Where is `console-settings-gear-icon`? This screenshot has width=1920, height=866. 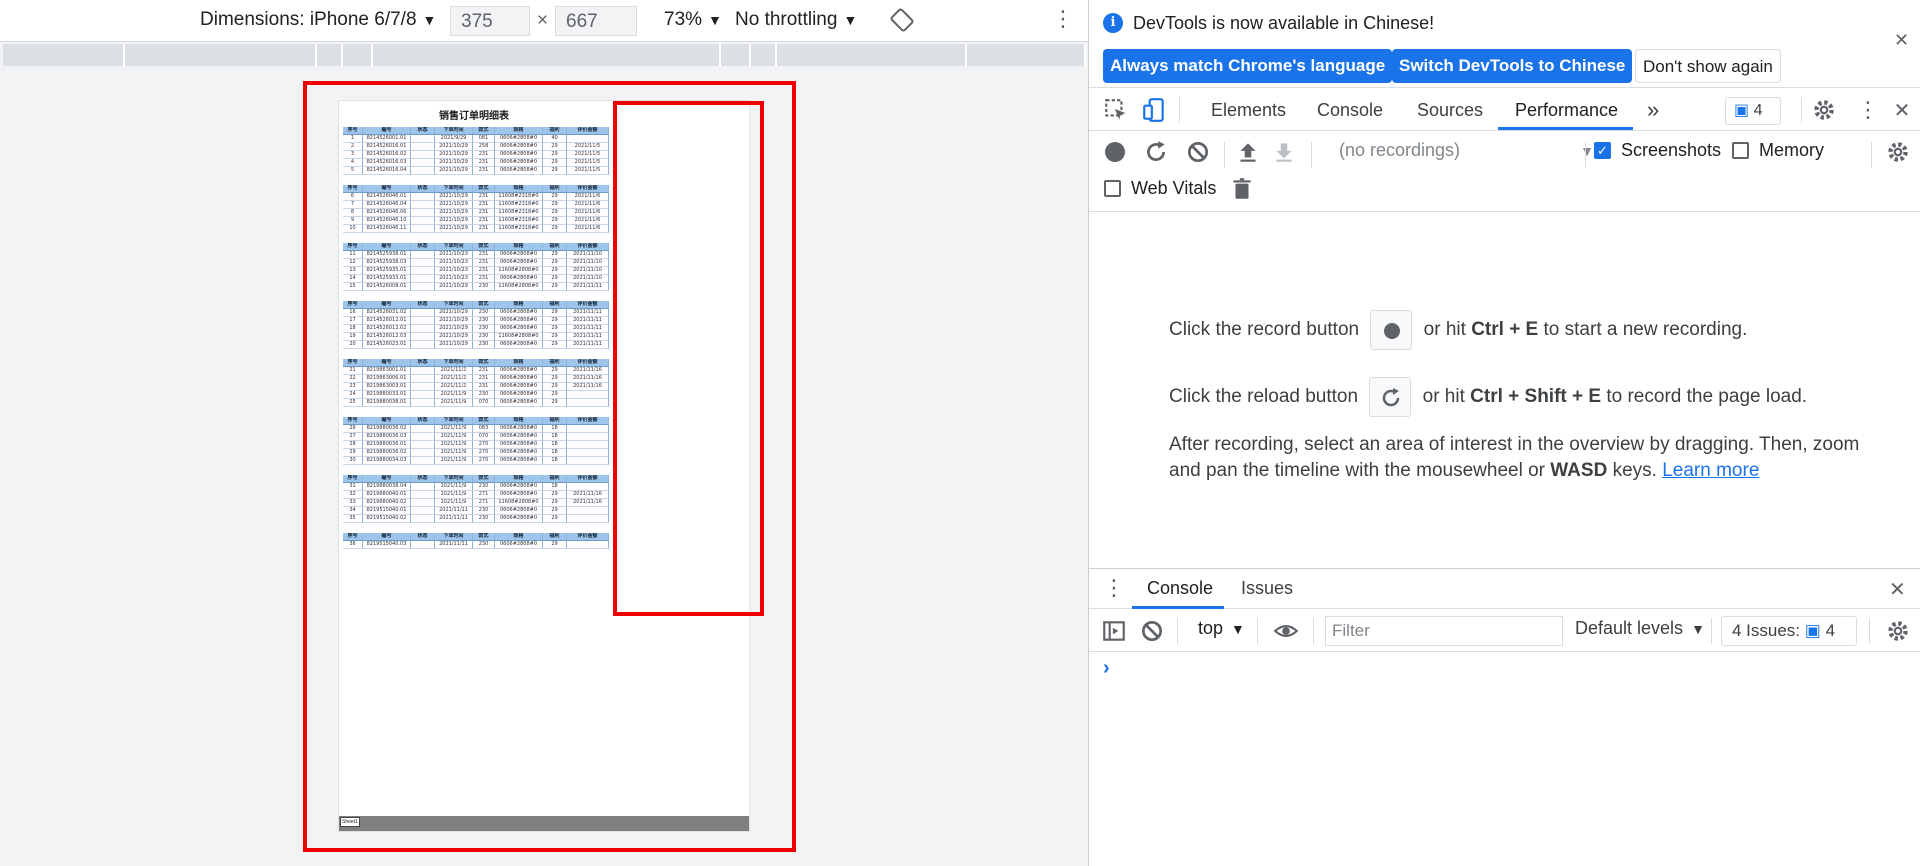 console-settings-gear-icon is located at coordinates (1898, 631).